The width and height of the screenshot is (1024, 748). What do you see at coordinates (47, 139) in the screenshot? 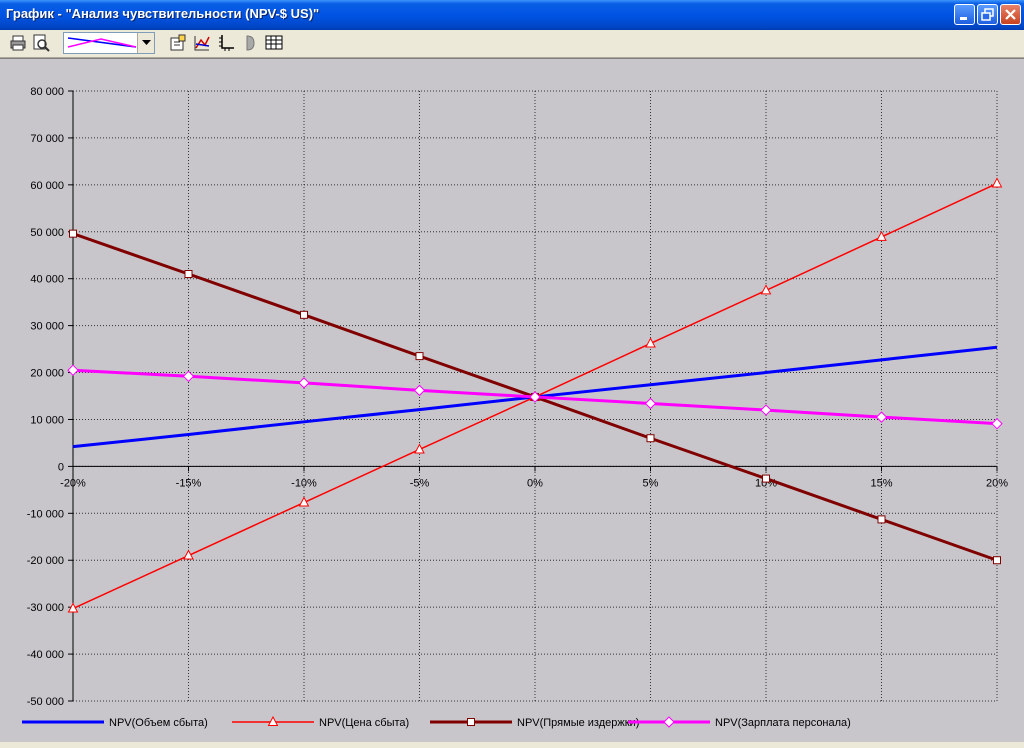
I see `y-tick-label: 70 000` at bounding box center [47, 139].